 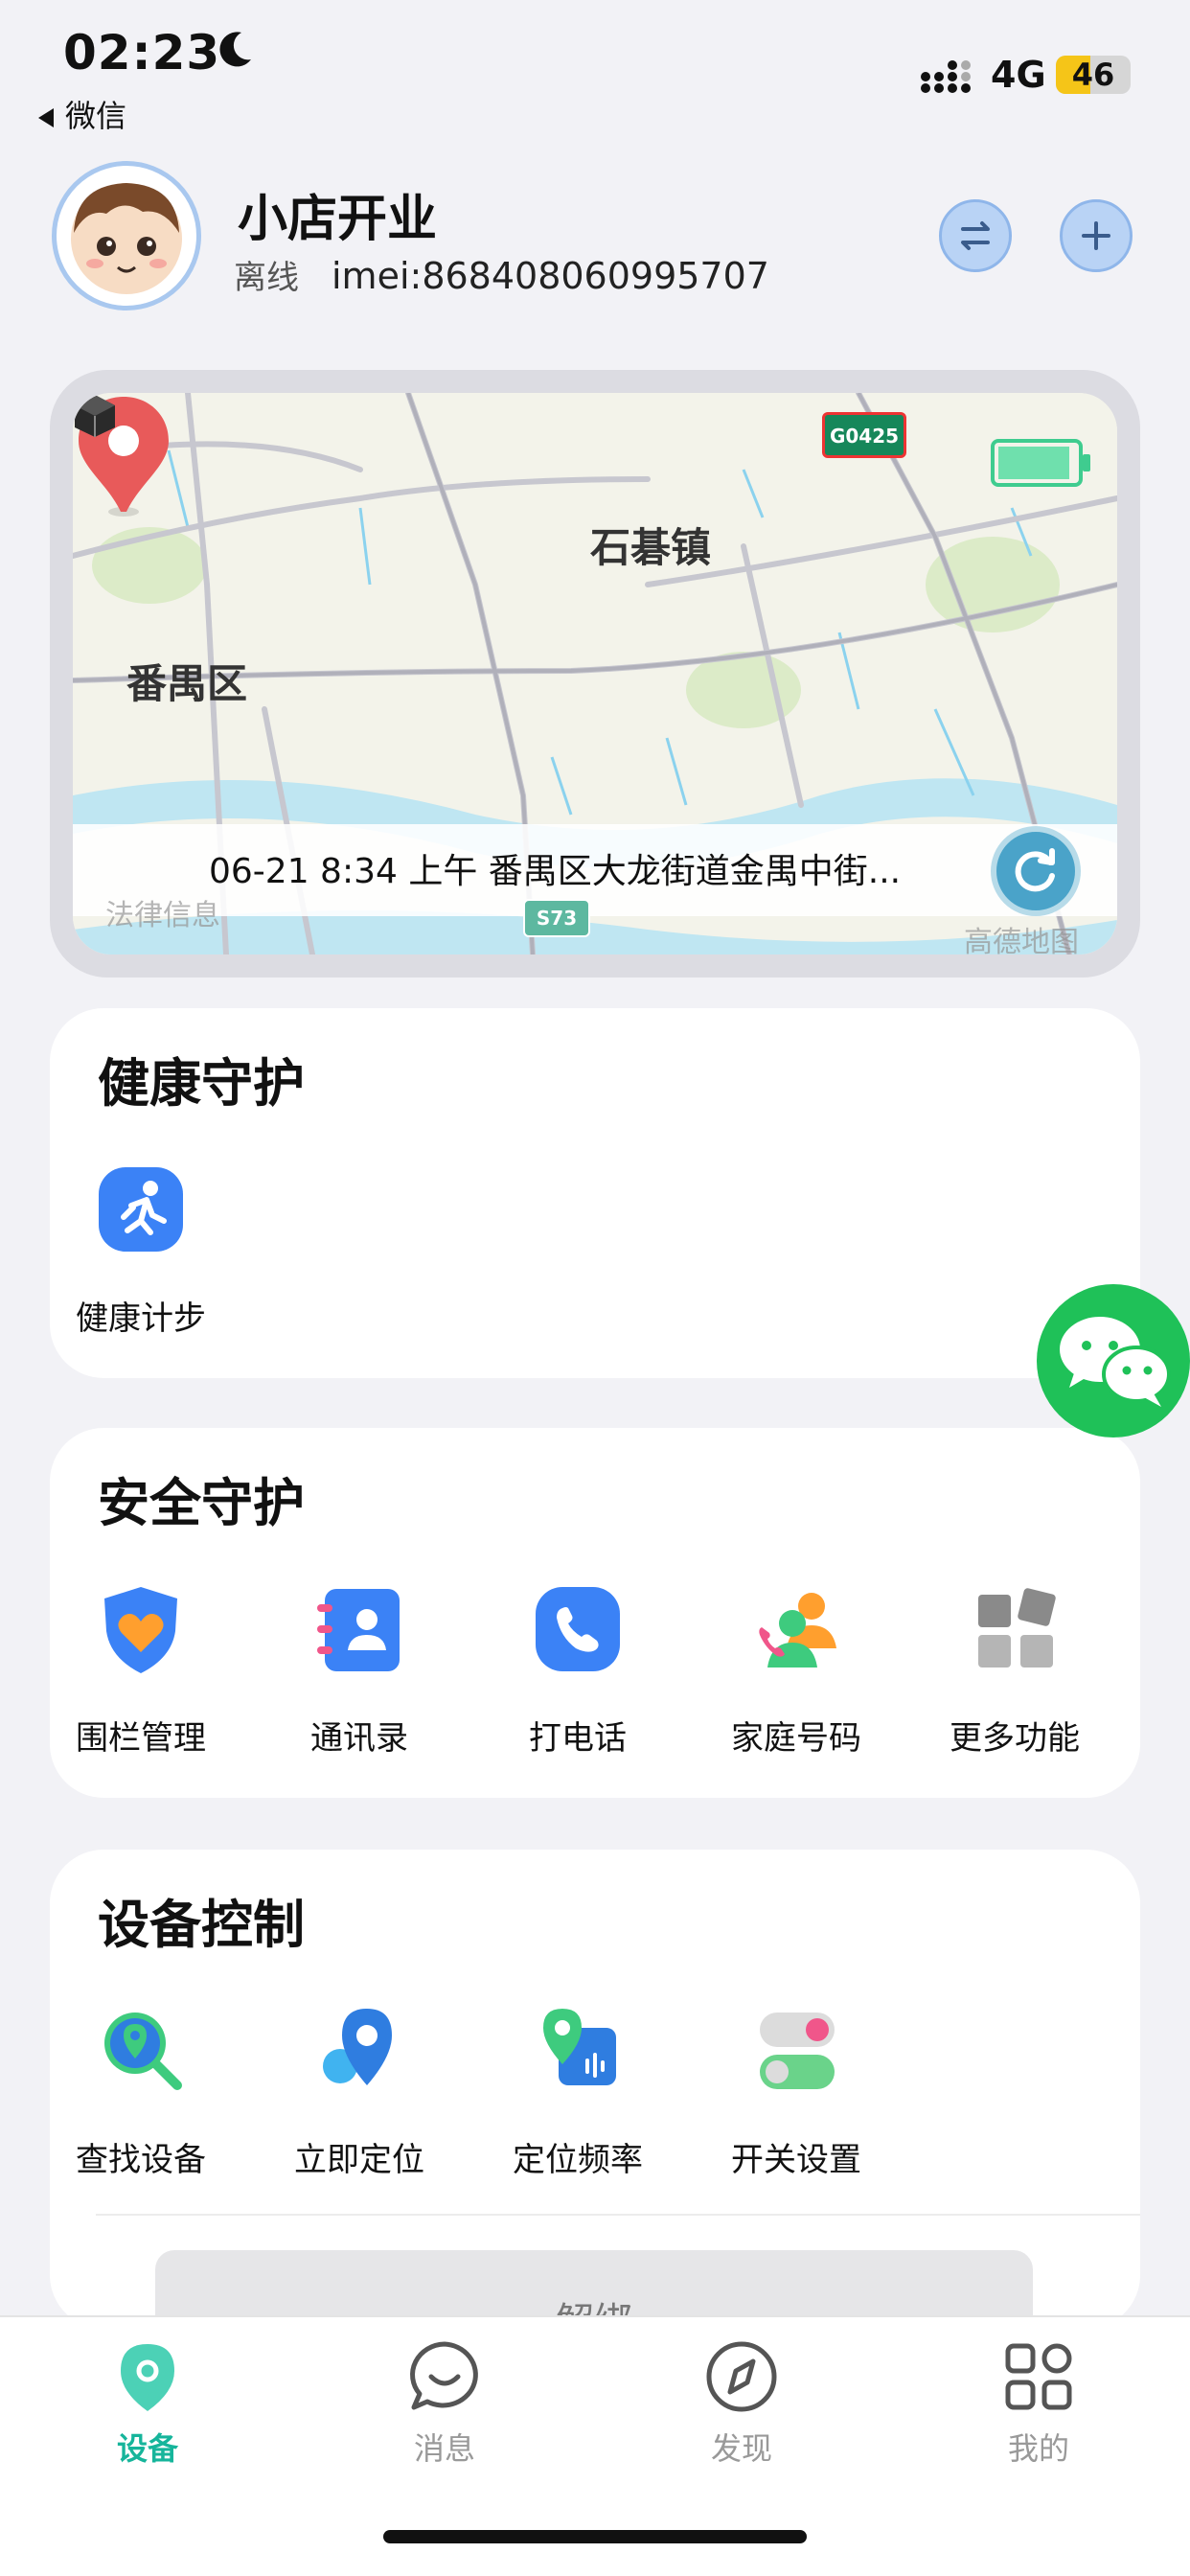 I want to click on contacts-label: 通讯录, so click(x=359, y=1738).